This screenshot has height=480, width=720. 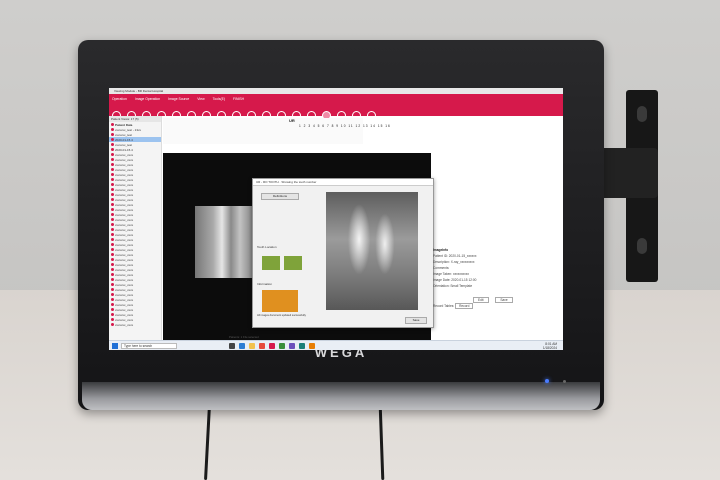 What do you see at coordinates (119, 99) in the screenshot?
I see `menu-operation: Operation` at bounding box center [119, 99].